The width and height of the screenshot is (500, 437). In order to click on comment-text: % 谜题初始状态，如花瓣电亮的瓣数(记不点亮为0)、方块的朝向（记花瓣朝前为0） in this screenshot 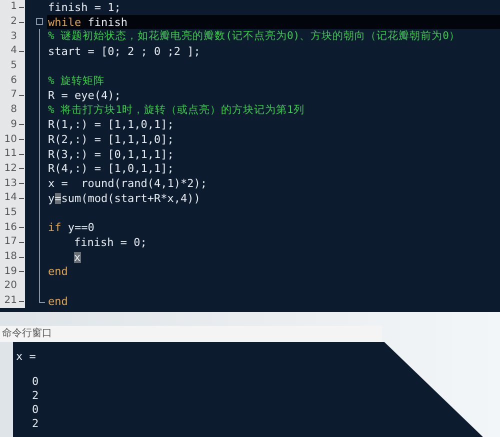, I will do `click(254, 36)`.